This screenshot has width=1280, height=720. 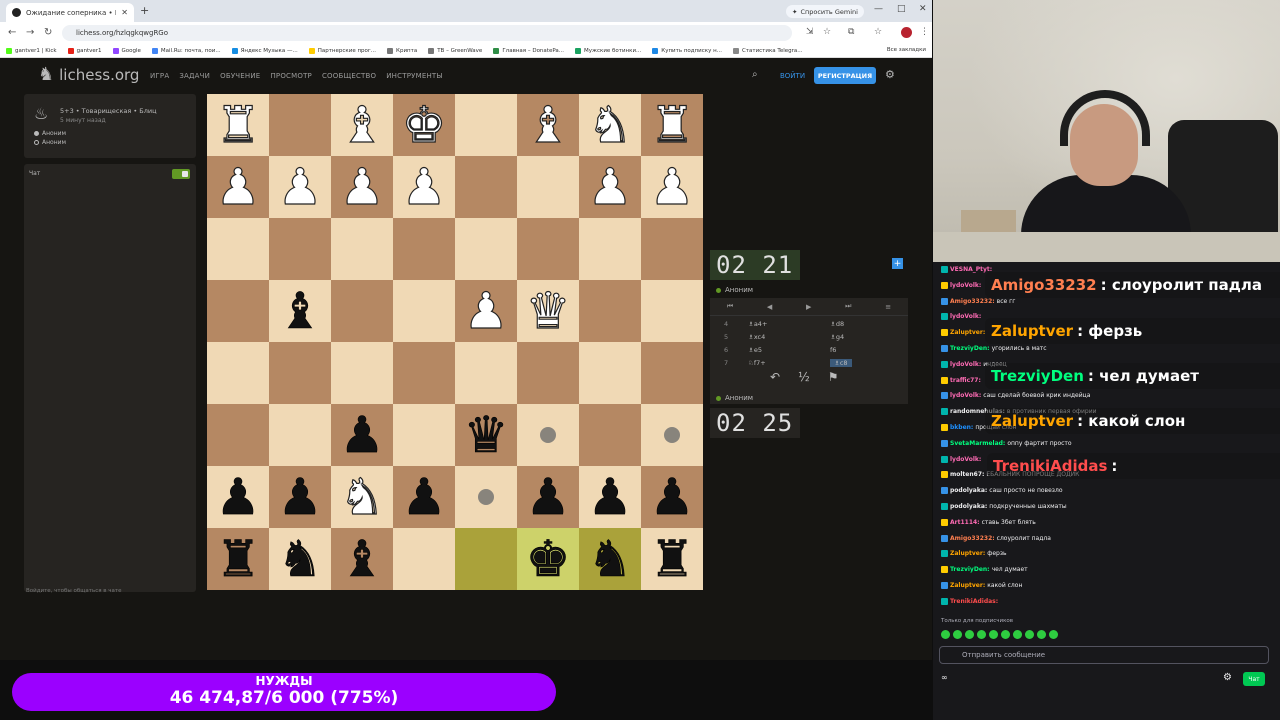 I want to click on white-rook-icon: ♜, so click(x=238, y=125).